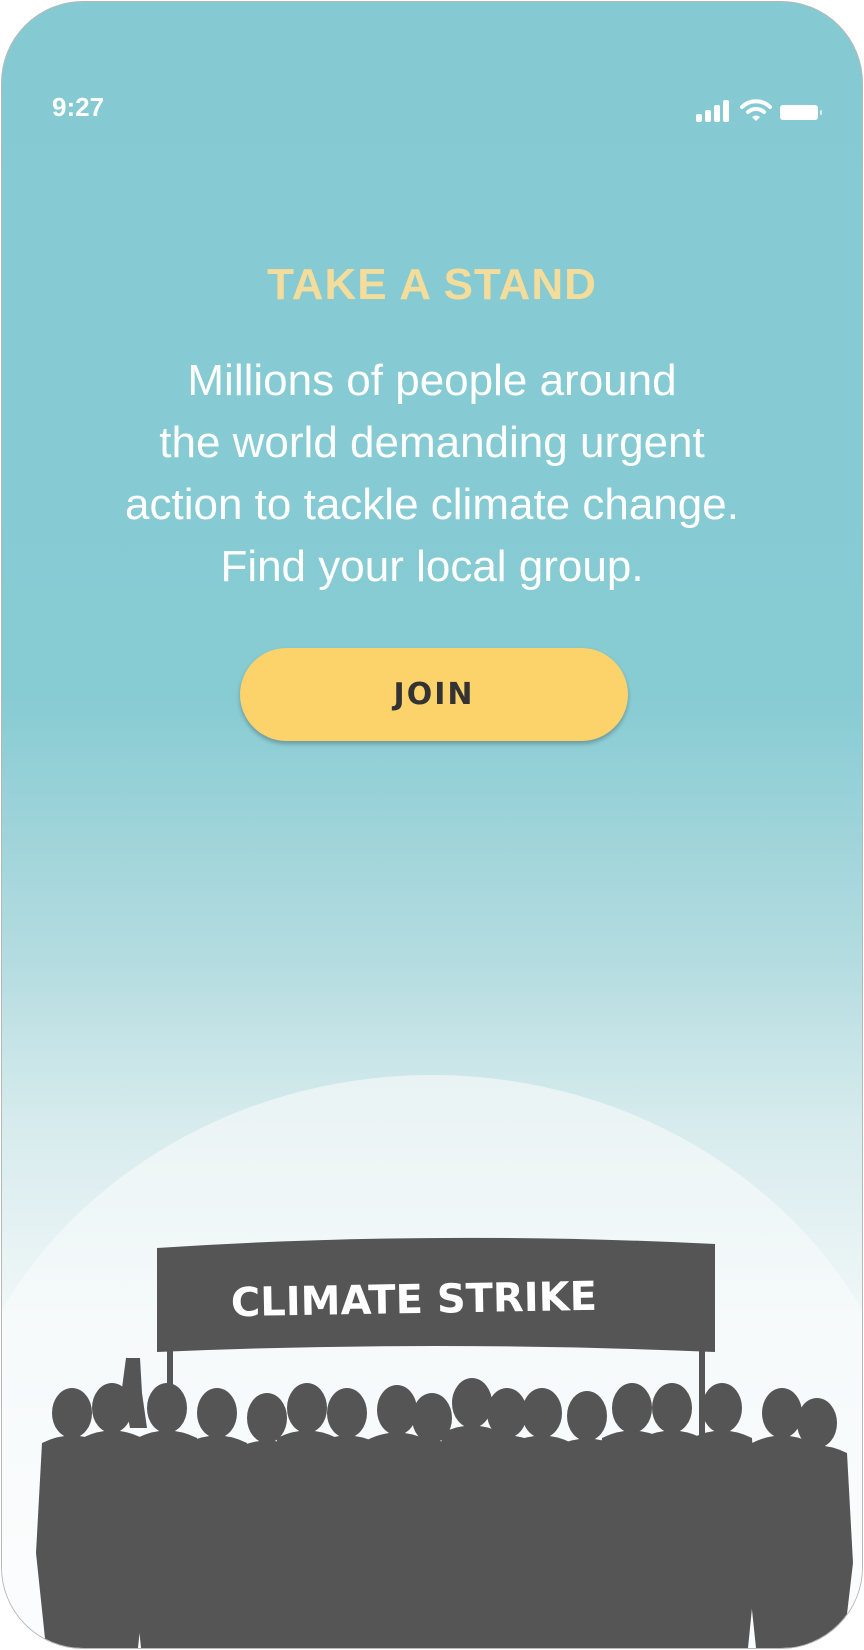 The height and width of the screenshot is (1650, 864). Describe the element at coordinates (756, 110) in the screenshot. I see `wifi-icon` at that location.